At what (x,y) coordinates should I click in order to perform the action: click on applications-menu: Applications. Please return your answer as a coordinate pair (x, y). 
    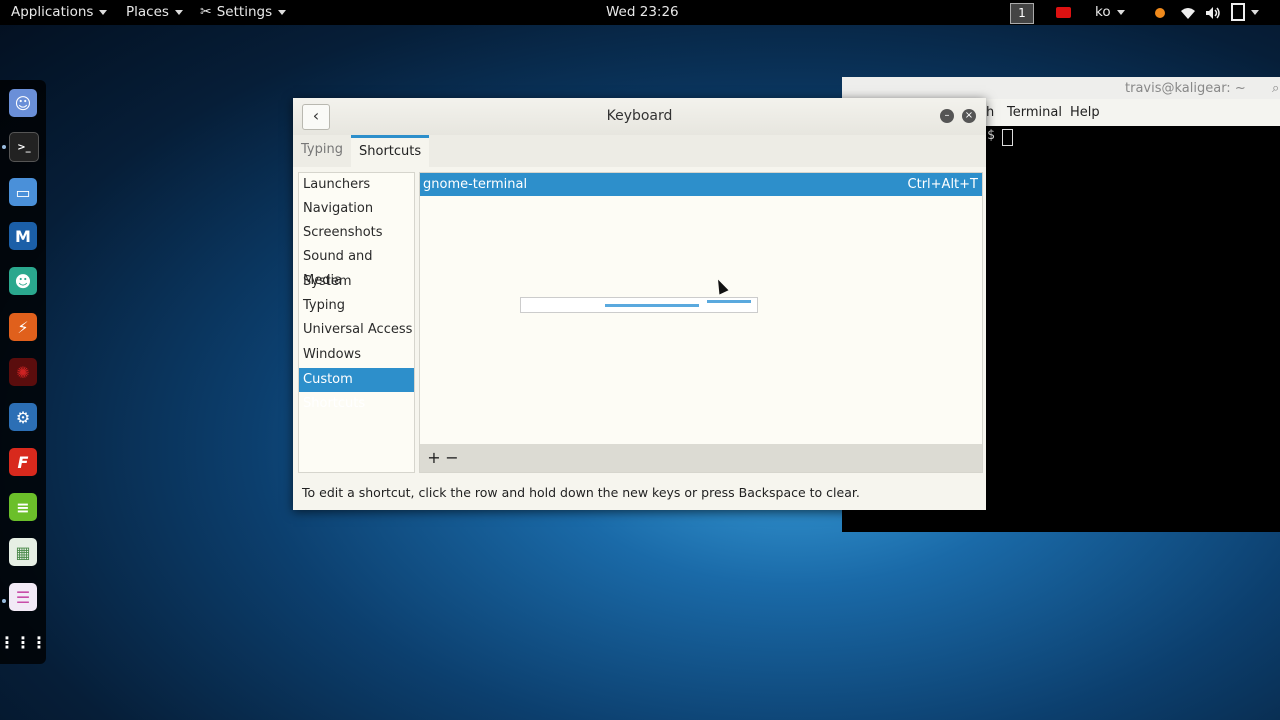
    Looking at the image, I should click on (59, 12).